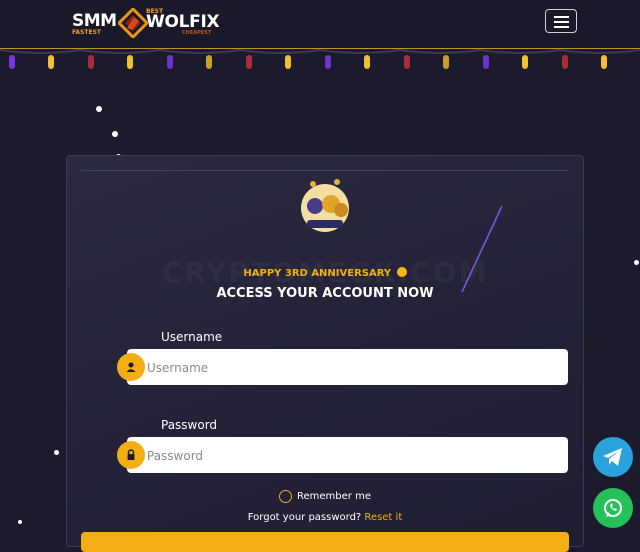  What do you see at coordinates (334, 496) in the screenshot?
I see `remember-me-label: Remember me` at bounding box center [334, 496].